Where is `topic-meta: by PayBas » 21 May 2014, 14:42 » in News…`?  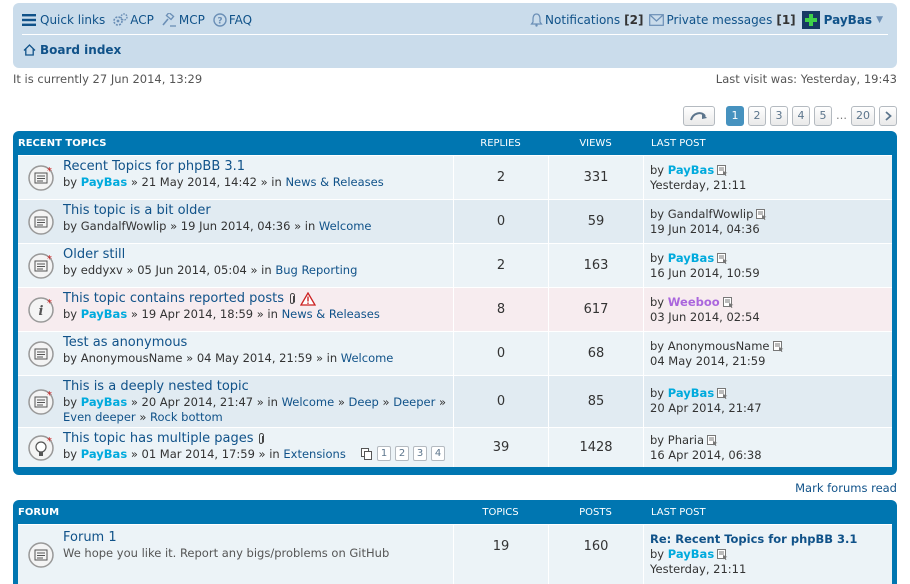 topic-meta: by PayBas » 21 May 2014, 14:42 » in News… is located at coordinates (258, 182).